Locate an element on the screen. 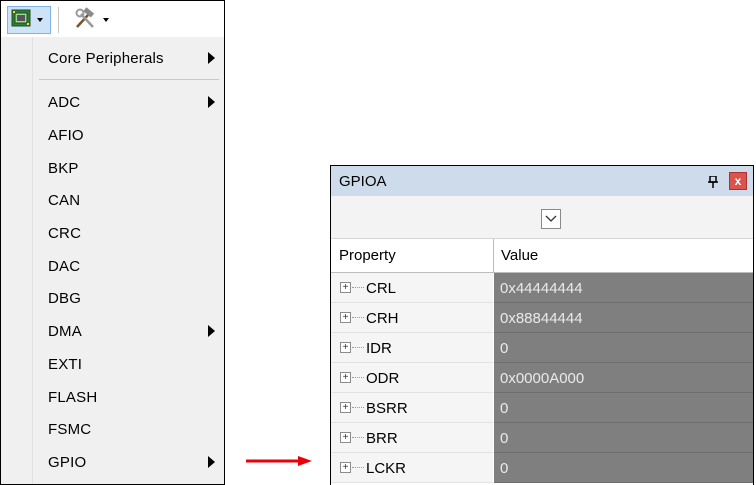 The width and height of the screenshot is (756, 485). hammer-wrench-icon is located at coordinates (85, 20).